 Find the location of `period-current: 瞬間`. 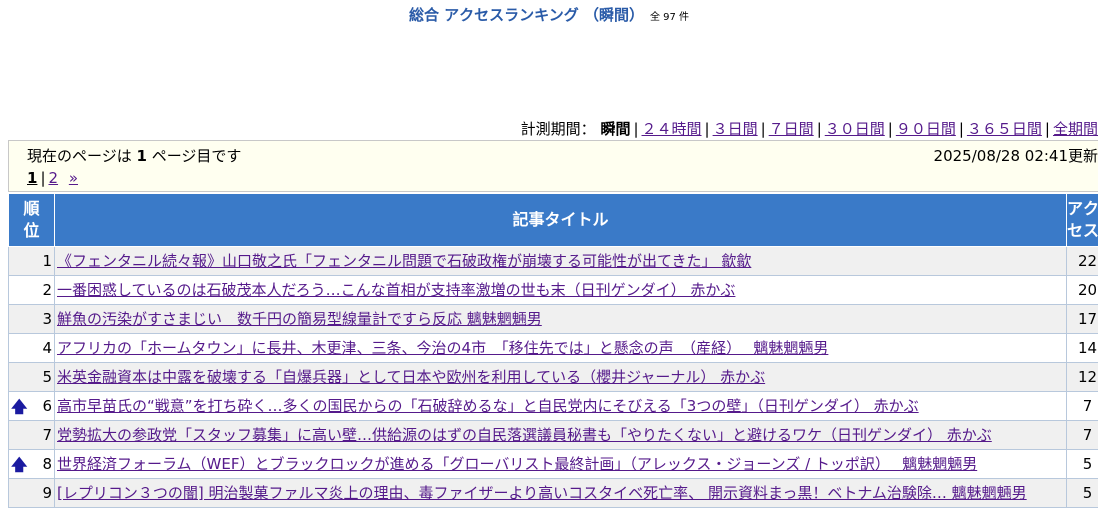

period-current: 瞬間 is located at coordinates (615, 129).